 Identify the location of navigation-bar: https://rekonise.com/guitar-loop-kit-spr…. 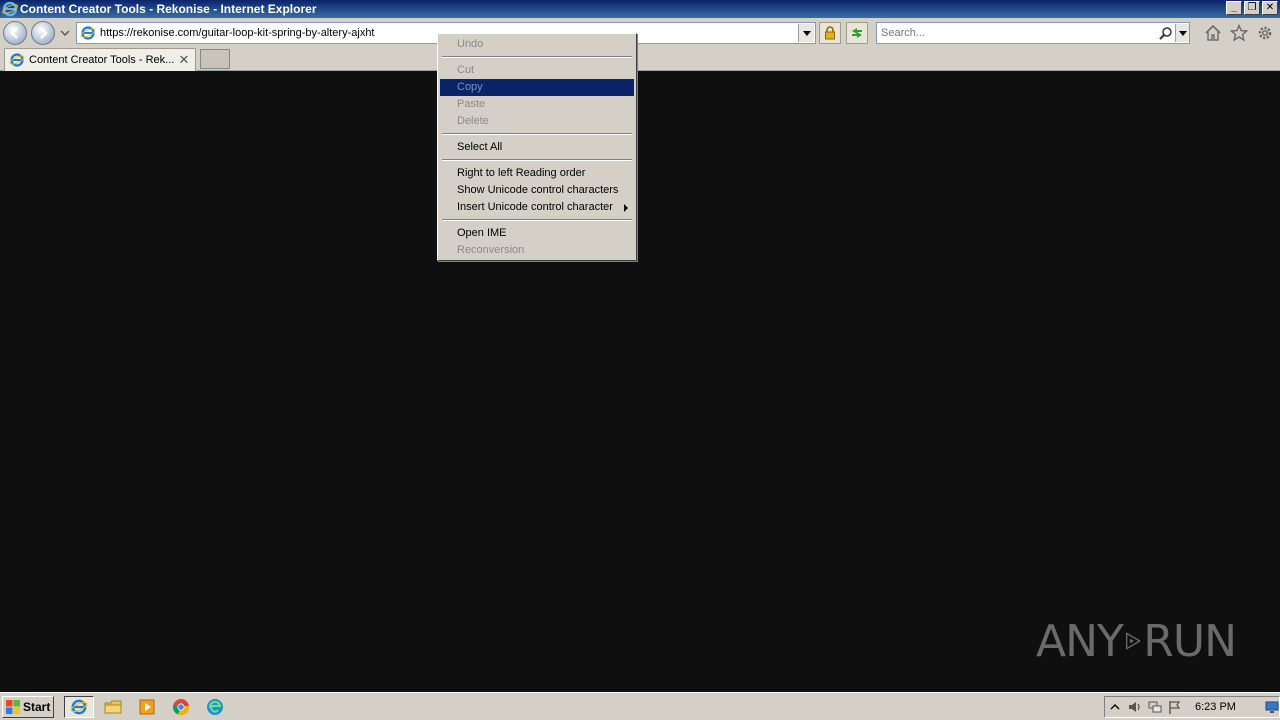
(640, 32).